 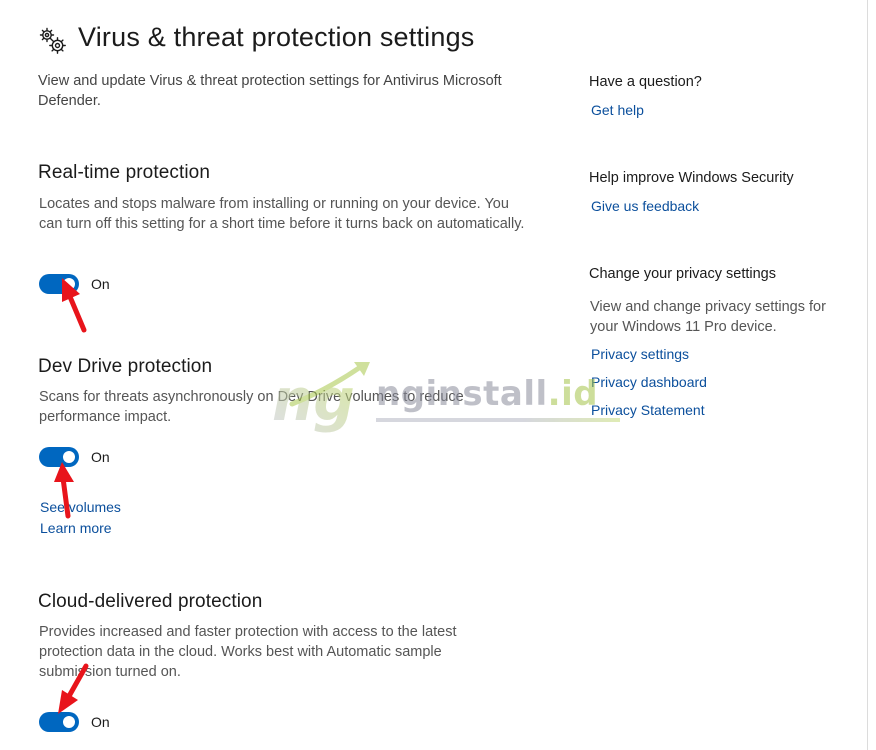 I want to click on gear-icon, so click(x=53, y=41).